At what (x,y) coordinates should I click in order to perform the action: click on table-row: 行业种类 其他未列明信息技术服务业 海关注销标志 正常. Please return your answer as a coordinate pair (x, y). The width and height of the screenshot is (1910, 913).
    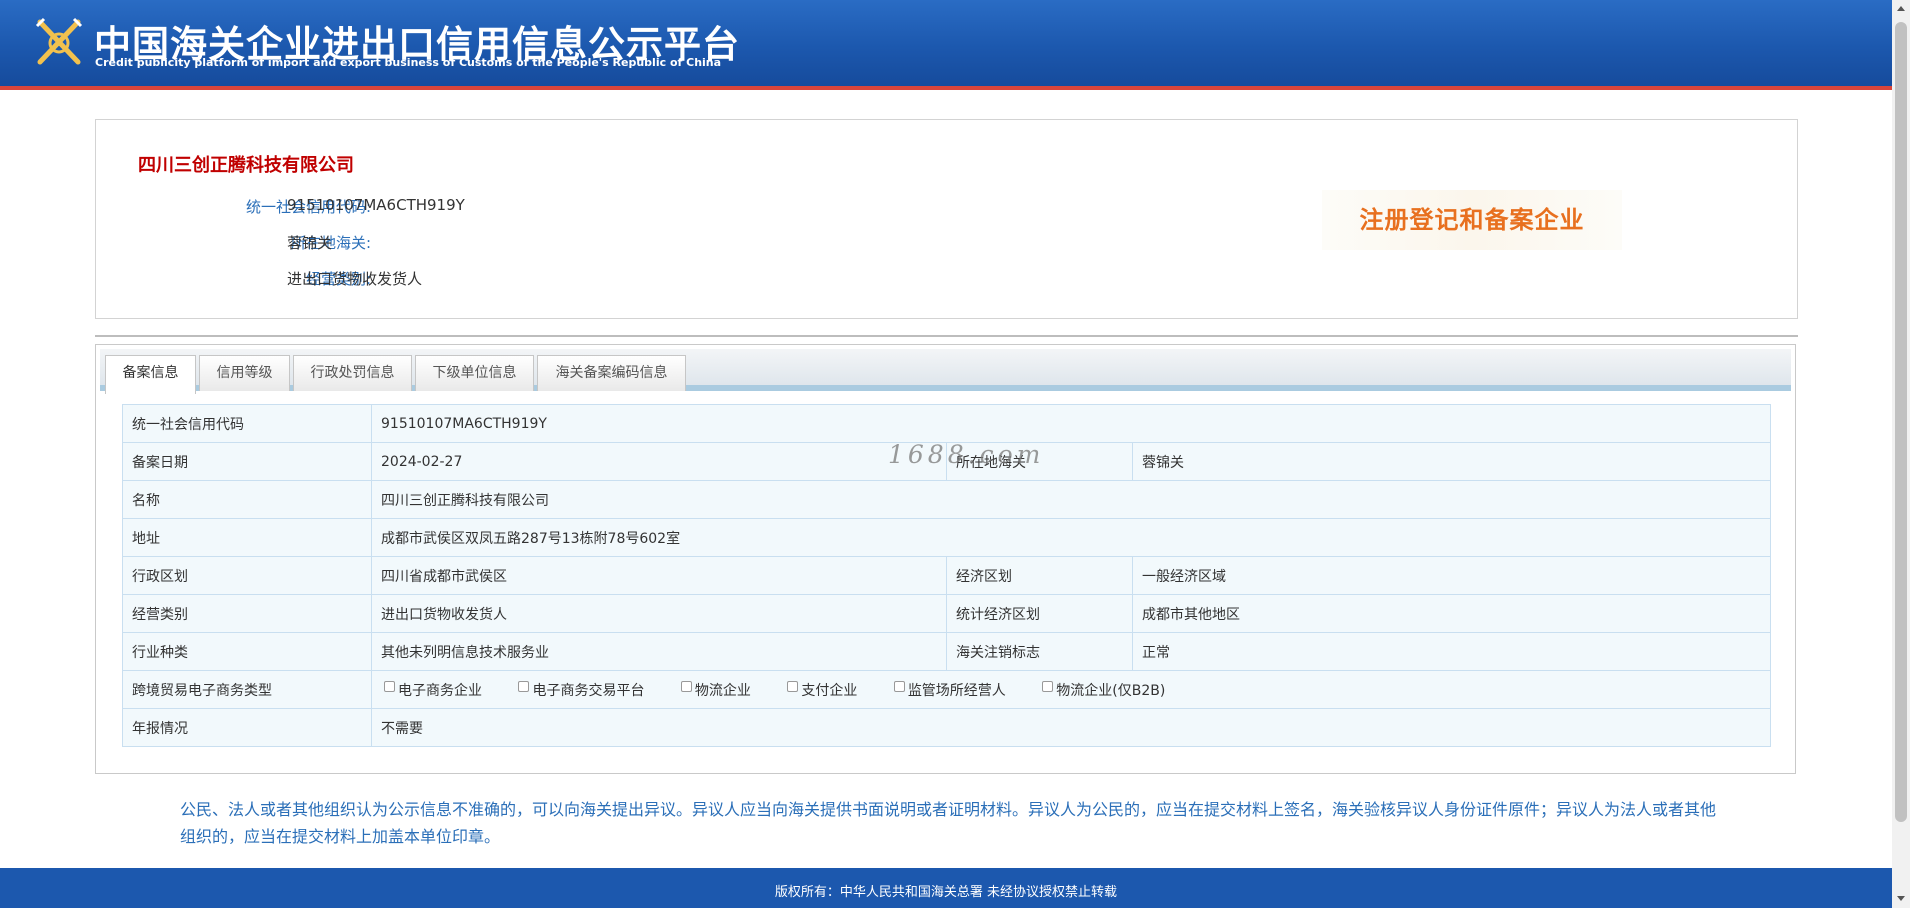
    Looking at the image, I should click on (946, 651).